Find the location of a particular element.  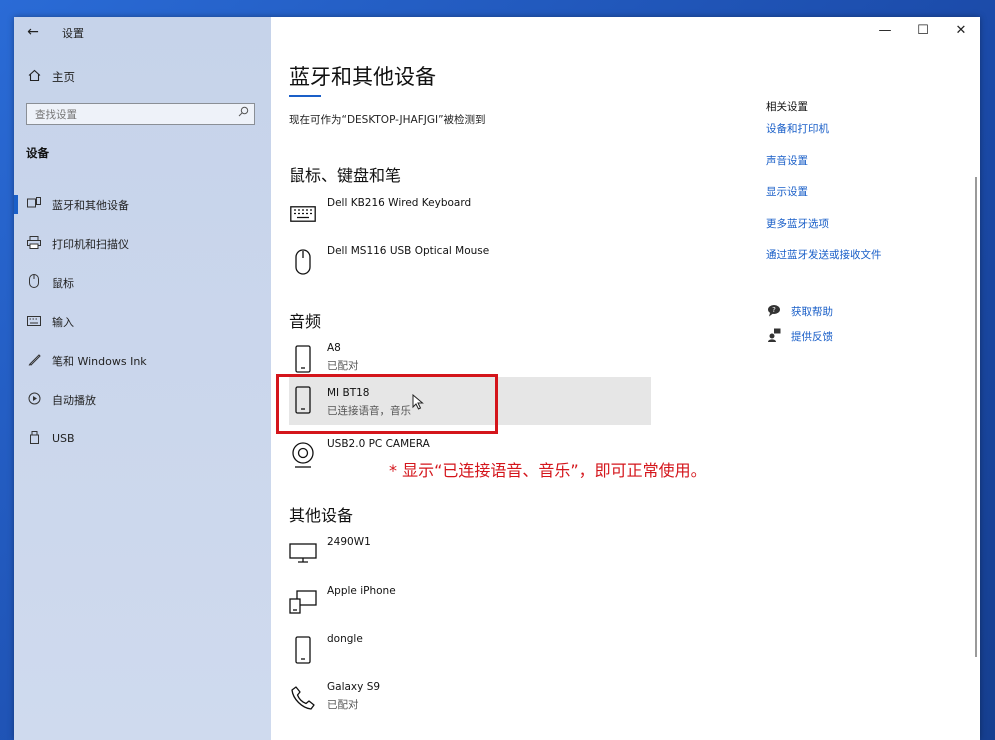

related-settings: 相关设置 设备和打印机 声音设置 显示设置 更多蓝牙选项 通过蓝牙发送或接收文件 is located at coordinates (866, 189).